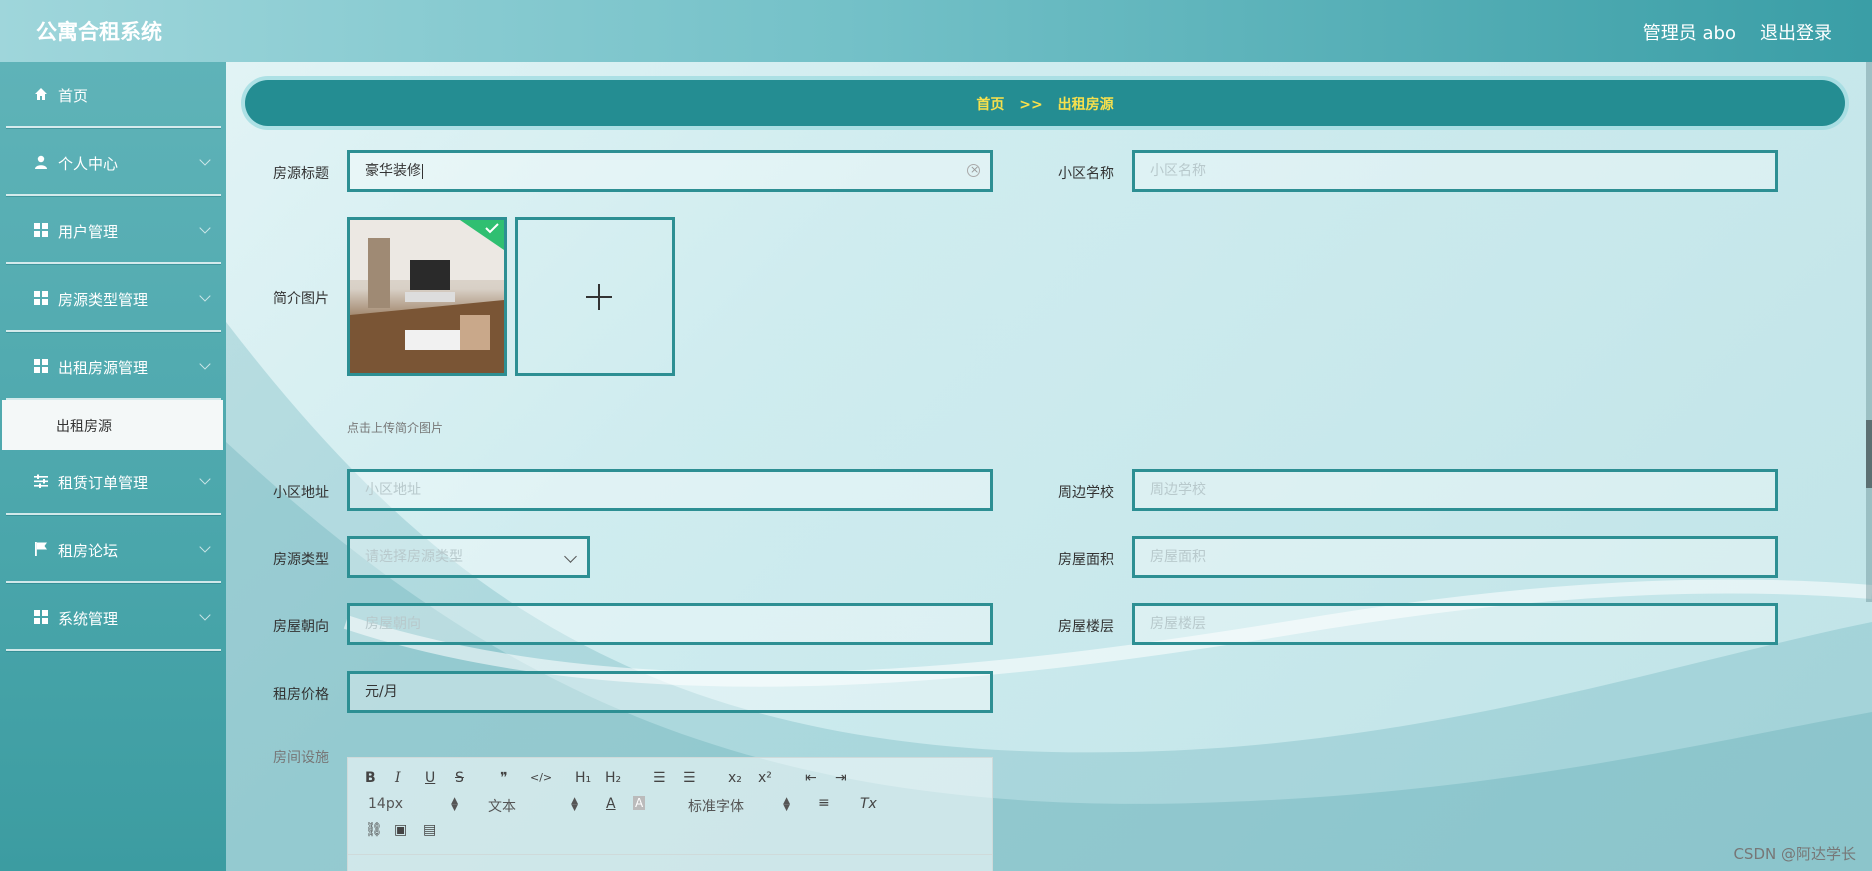 This screenshot has width=1872, height=871. I want to click on code-button: </>, so click(541, 777).